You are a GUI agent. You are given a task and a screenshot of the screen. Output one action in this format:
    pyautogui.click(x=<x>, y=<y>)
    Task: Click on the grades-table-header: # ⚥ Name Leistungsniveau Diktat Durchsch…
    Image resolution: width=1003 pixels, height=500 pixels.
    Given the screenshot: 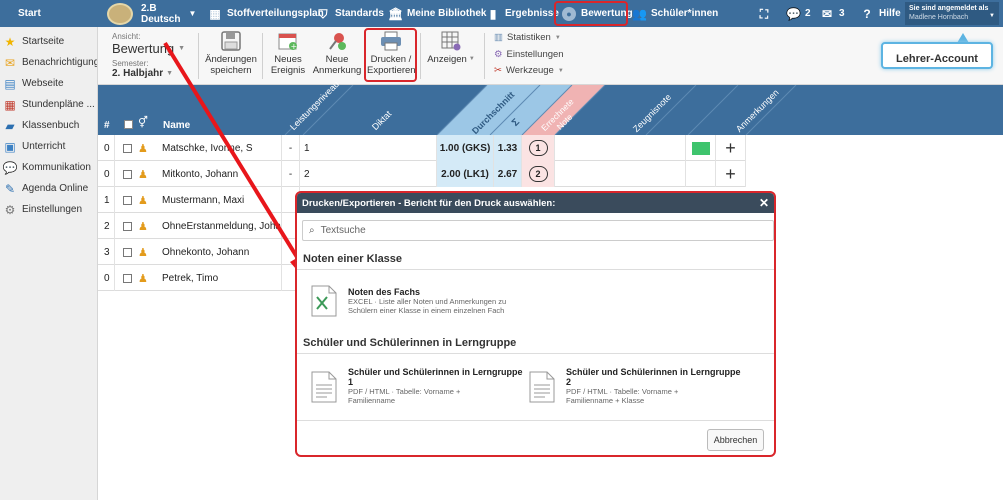 What is the action you would take?
    pyautogui.click(x=550, y=107)
    